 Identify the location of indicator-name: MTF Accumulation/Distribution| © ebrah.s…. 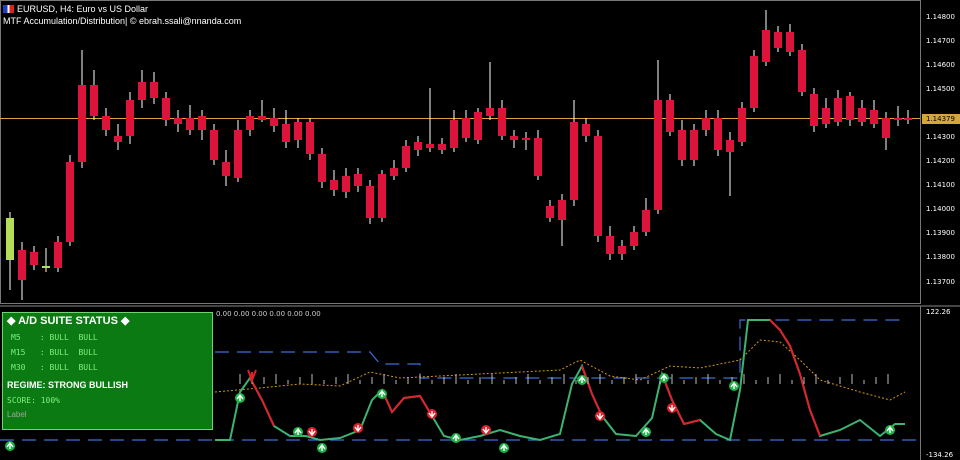
(122, 21).